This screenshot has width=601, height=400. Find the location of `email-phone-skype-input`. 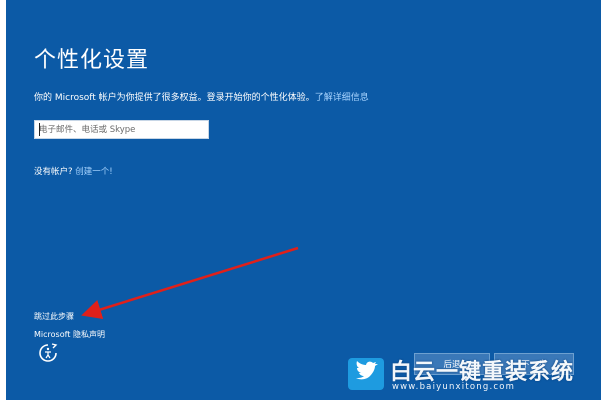

email-phone-skype-input is located at coordinates (121, 129).